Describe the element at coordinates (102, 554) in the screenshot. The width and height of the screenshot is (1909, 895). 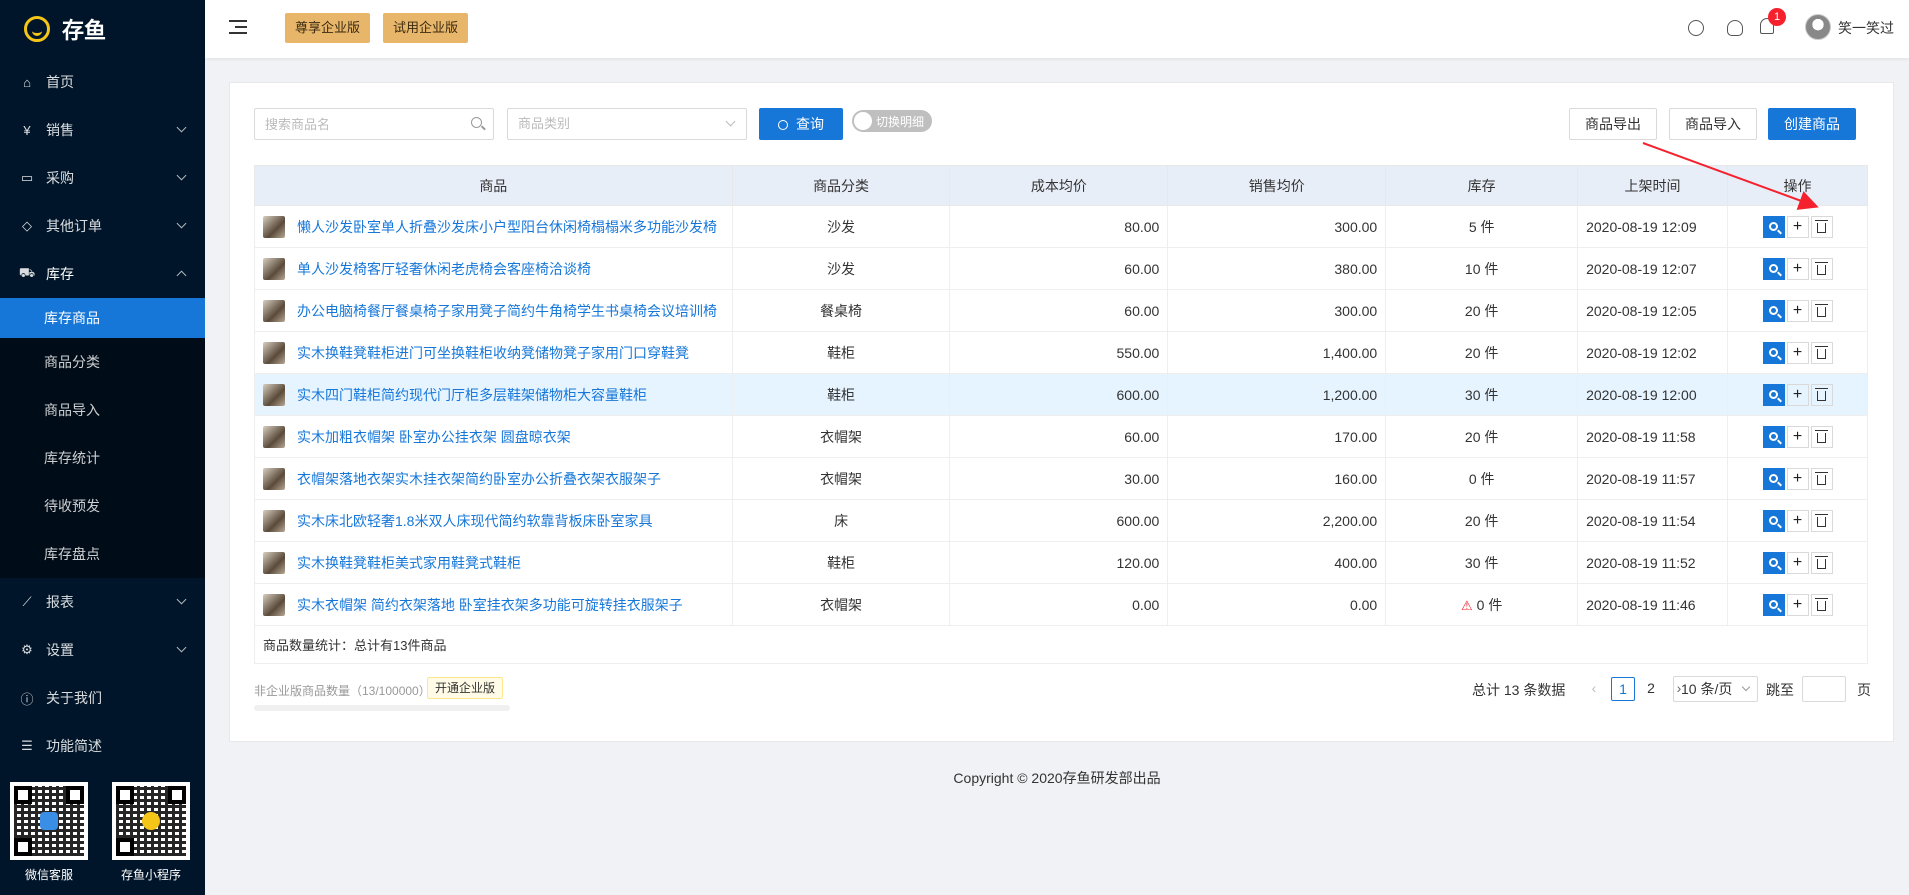
I see `submenu-item-stocktake: 库存盘点` at that location.